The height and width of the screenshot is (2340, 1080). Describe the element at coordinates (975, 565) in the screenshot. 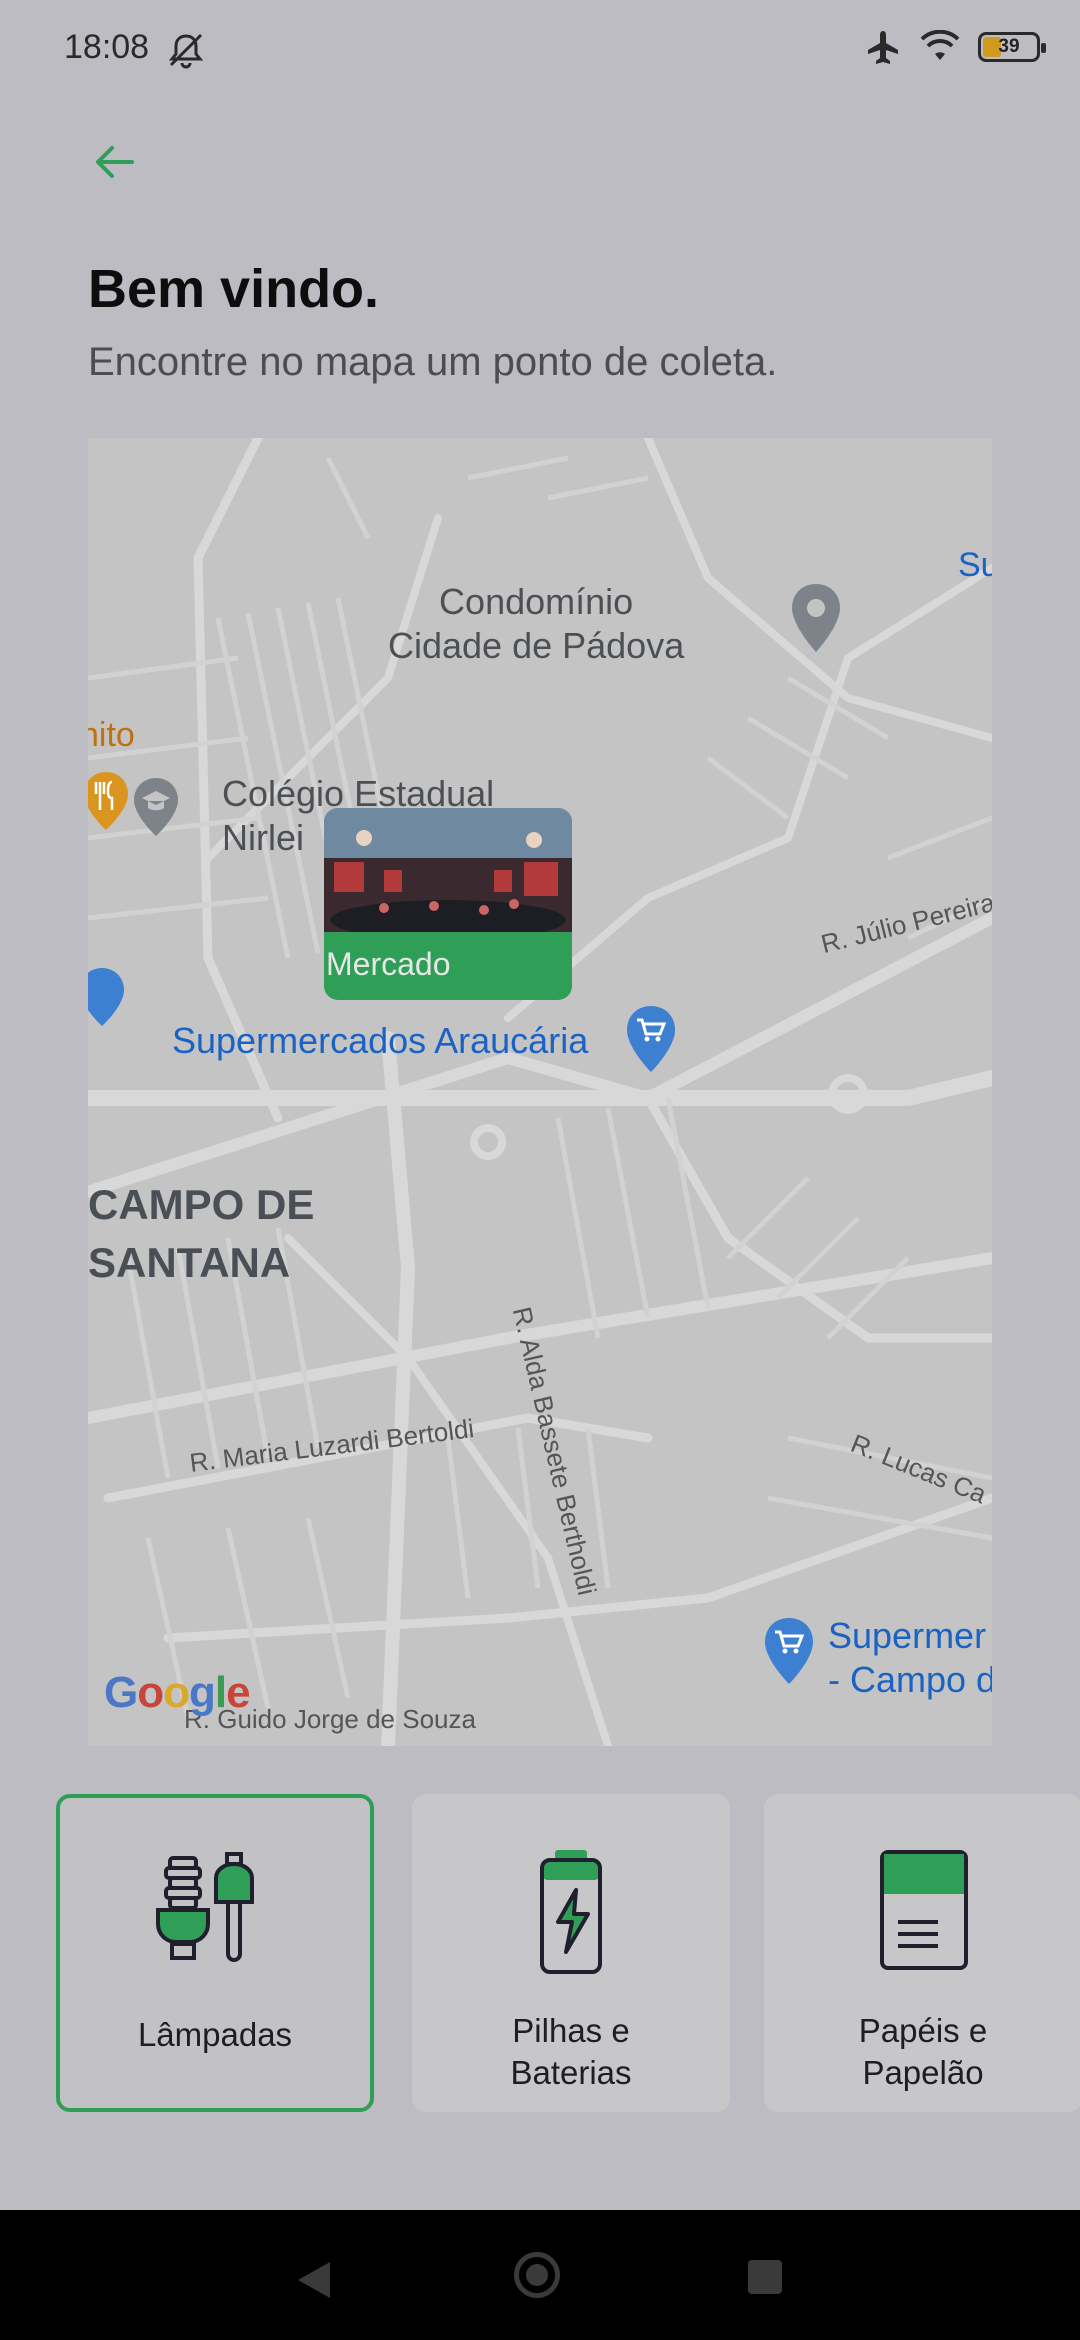

I see `map-label-edge-su: Su` at that location.